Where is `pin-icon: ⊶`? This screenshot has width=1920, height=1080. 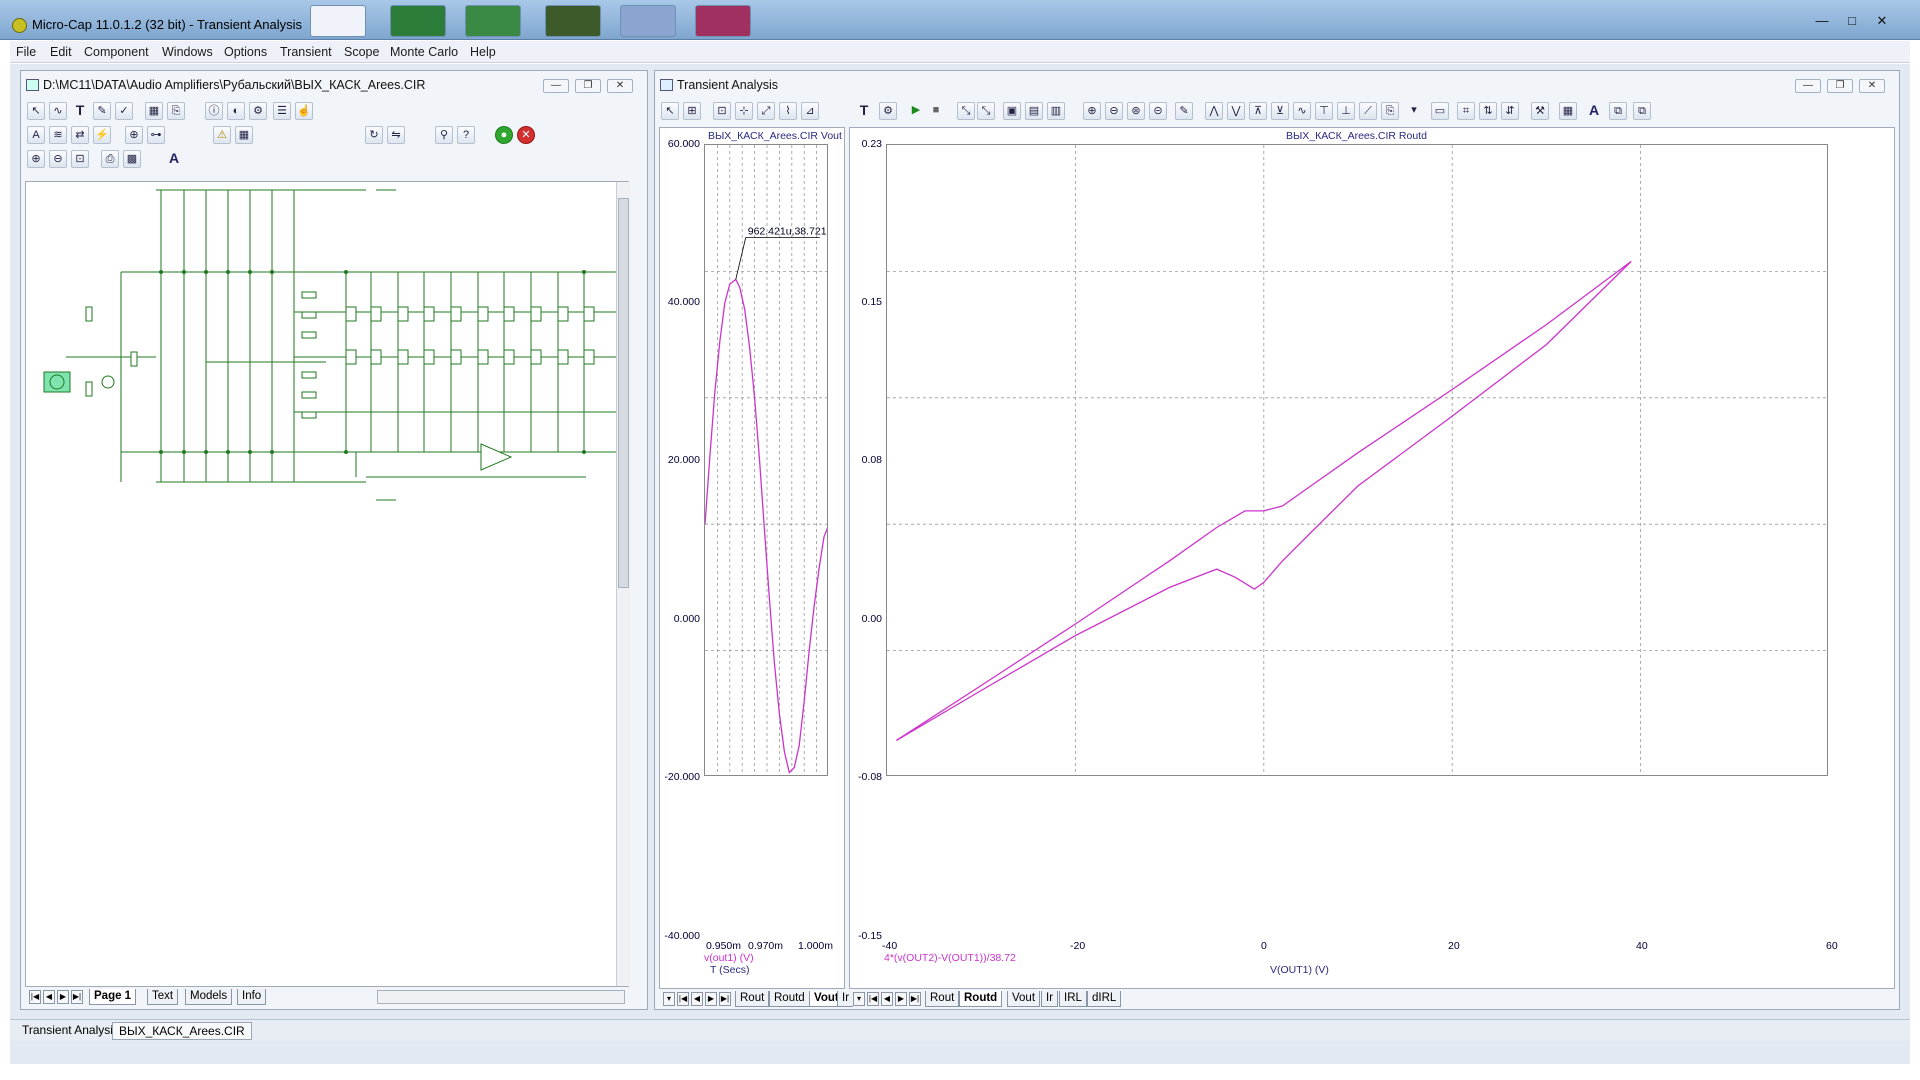 pin-icon: ⊶ is located at coordinates (156, 135).